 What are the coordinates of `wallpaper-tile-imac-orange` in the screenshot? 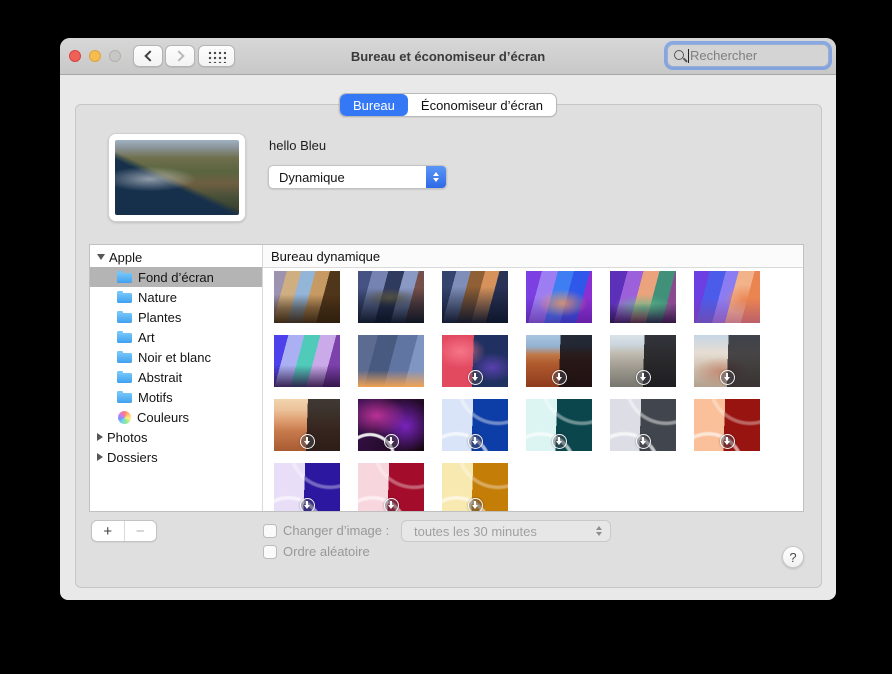 It's located at (727, 425).